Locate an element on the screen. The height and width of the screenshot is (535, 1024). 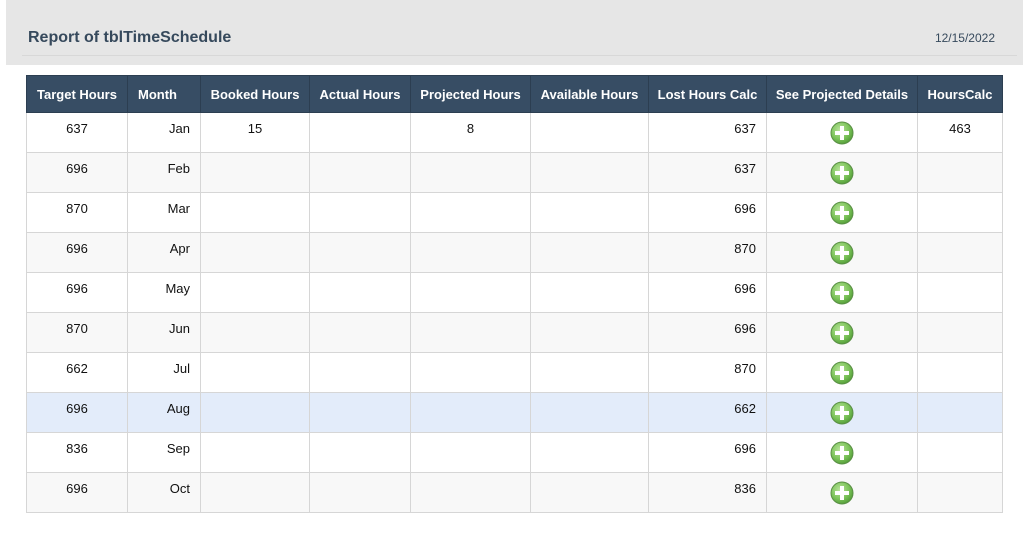
table-row: 836 Sep 696 is located at coordinates (514, 452).